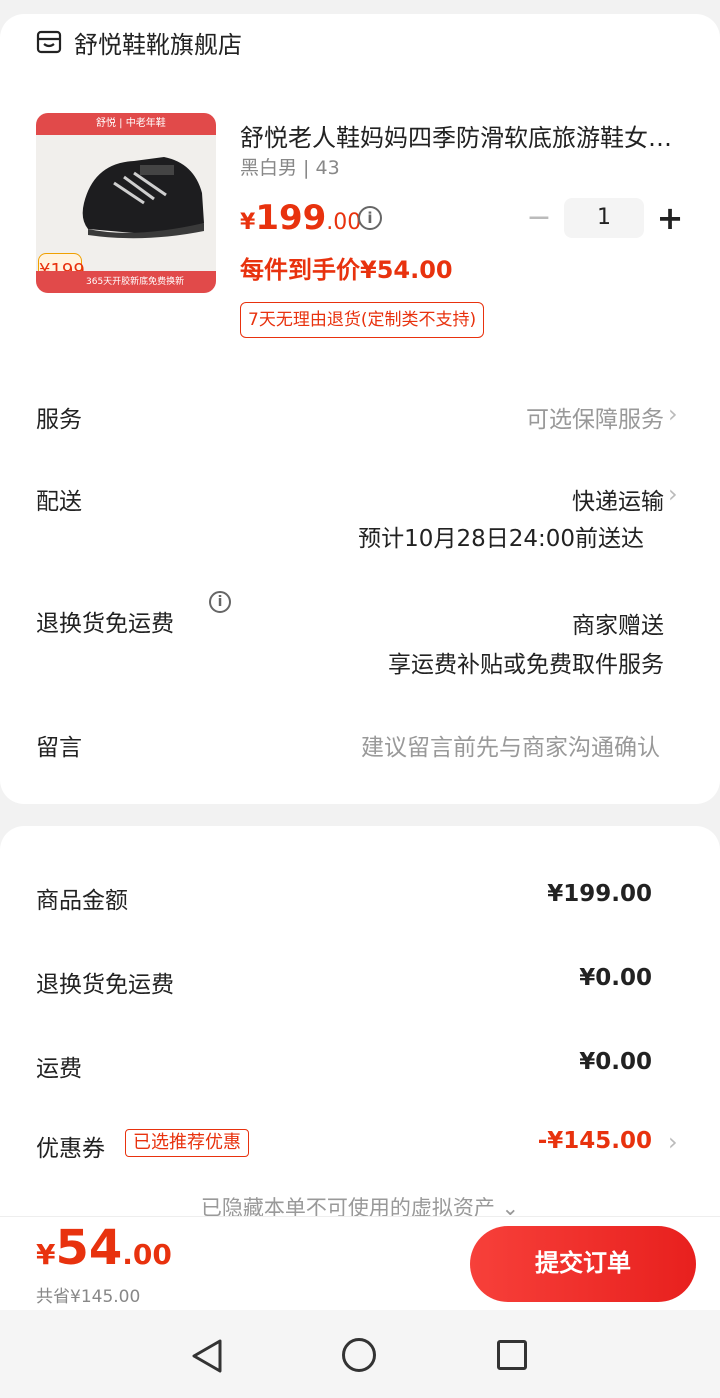 The image size is (720, 1398). What do you see at coordinates (59, 502) in the screenshot?
I see `delivery-label: 配送` at bounding box center [59, 502].